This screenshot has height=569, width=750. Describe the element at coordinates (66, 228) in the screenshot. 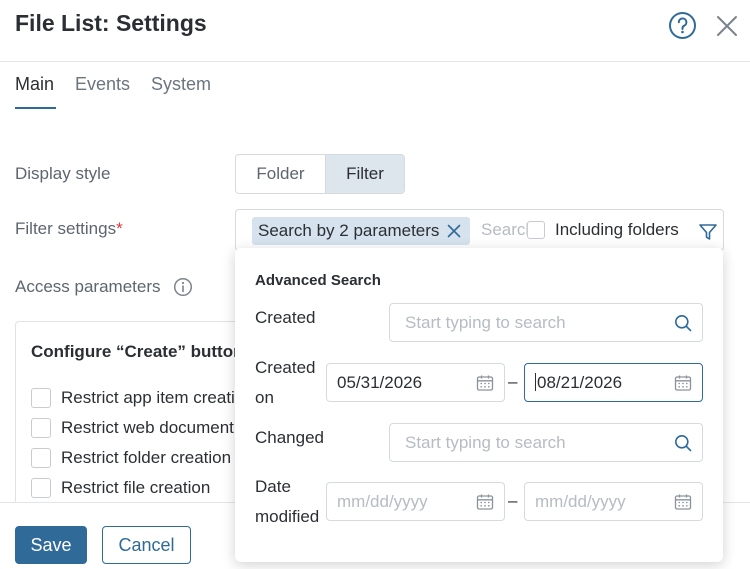

I see `filter-settings-label-text: Filter settings` at that location.